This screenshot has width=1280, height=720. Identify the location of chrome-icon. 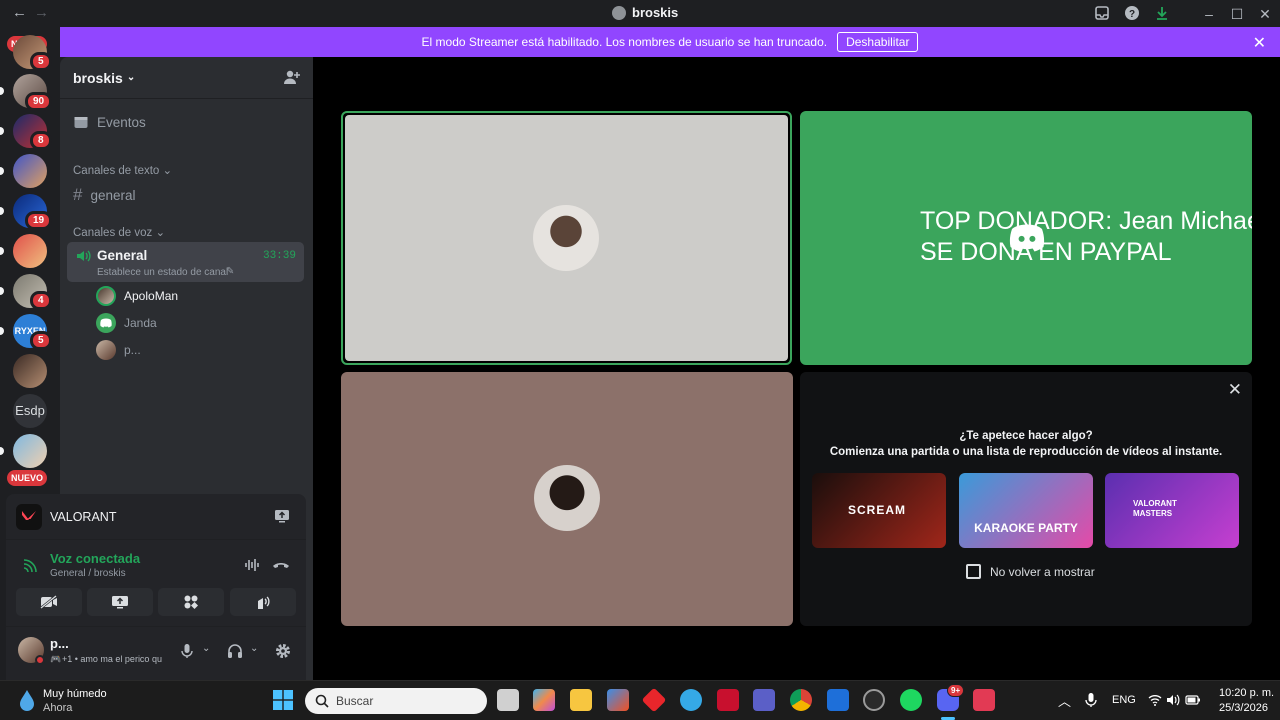
(801, 700).